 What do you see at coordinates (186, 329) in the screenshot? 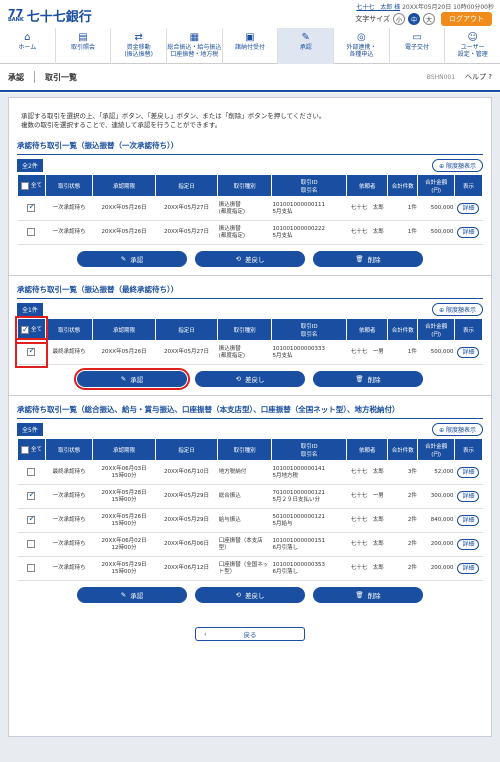
I see `col-date: 指定日` at bounding box center [186, 329].